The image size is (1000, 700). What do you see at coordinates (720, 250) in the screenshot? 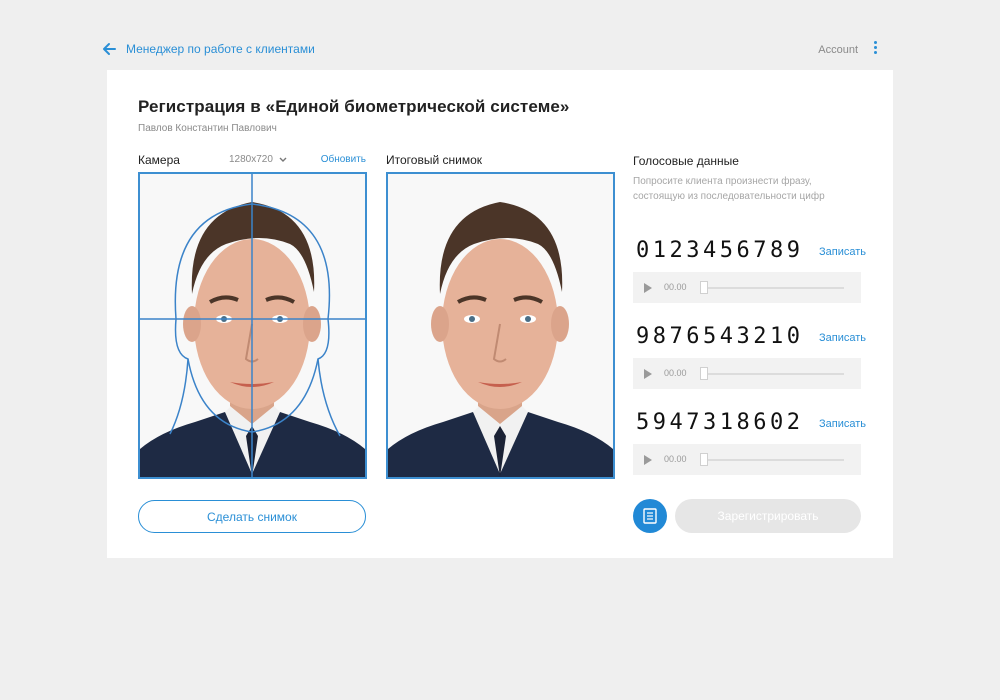
I see `digit-sequence-text: 0123456789` at bounding box center [720, 250].